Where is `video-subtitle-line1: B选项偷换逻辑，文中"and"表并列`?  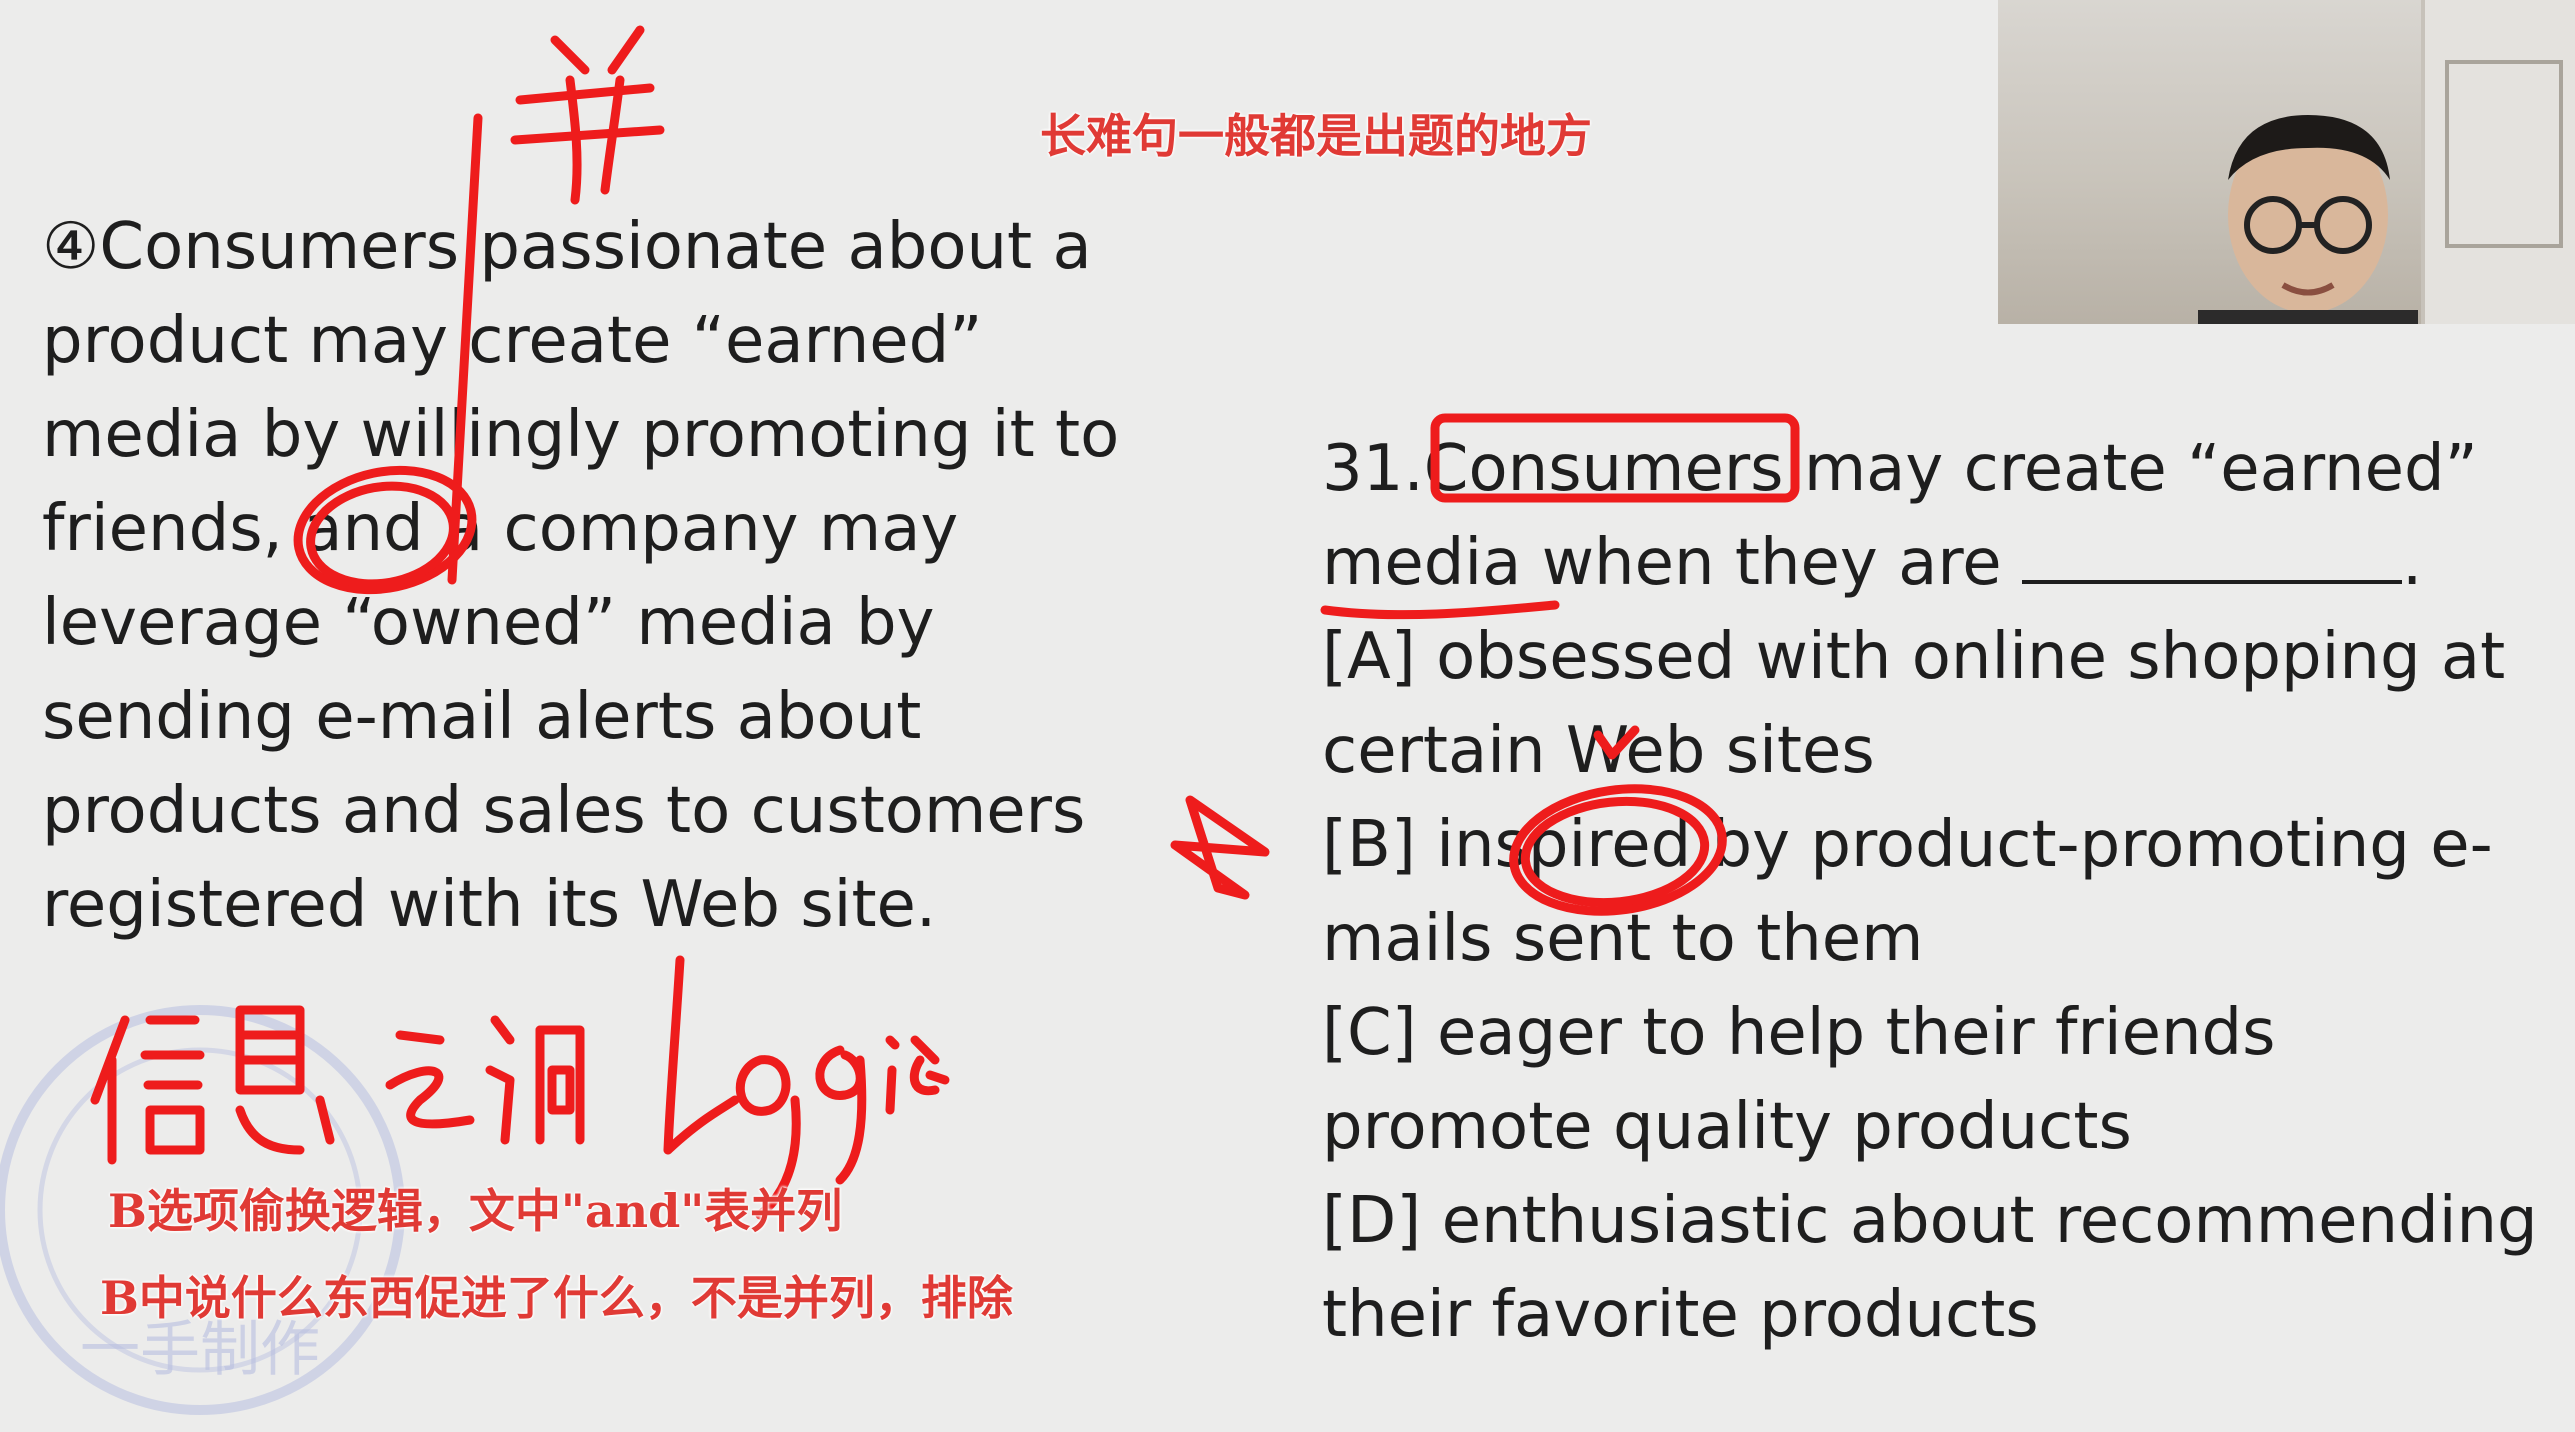
video-subtitle-line1: B选项偷换逻辑，文中"and"表并列 is located at coordinates (475, 1211).